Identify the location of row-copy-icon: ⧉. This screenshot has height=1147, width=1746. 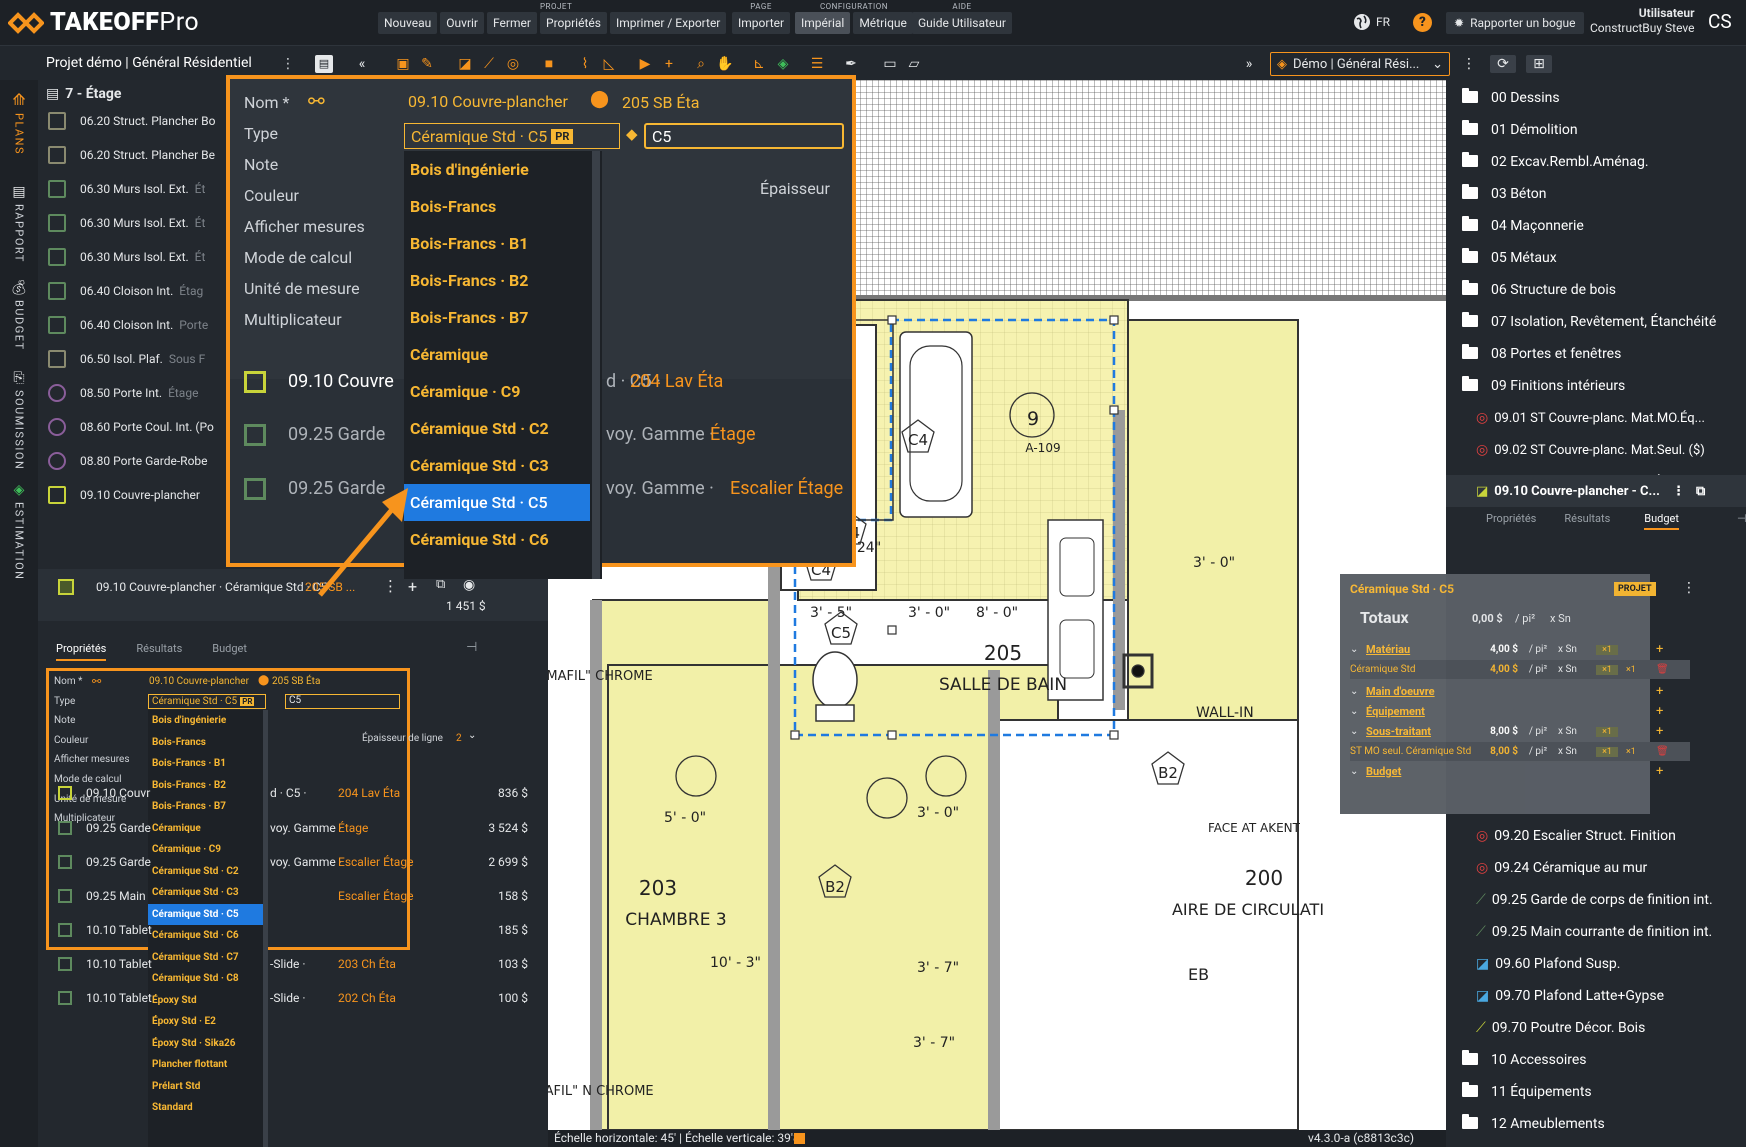
(440, 584).